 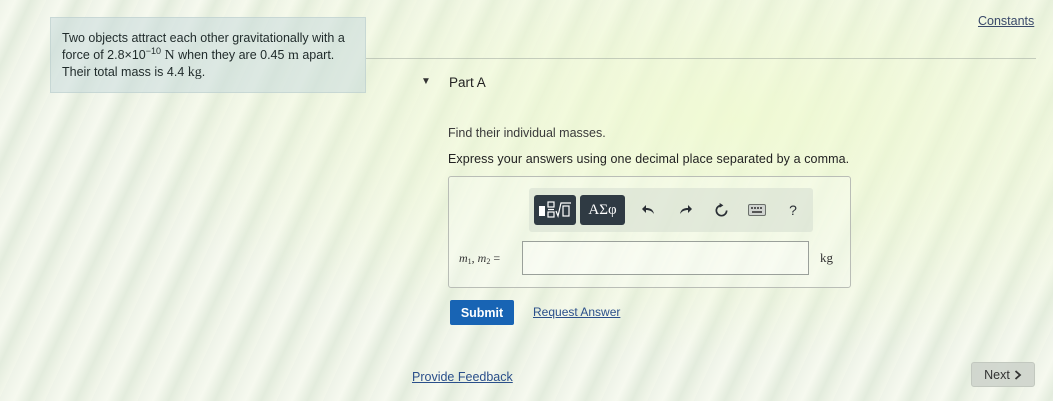 I want to click on triangle-down-icon: ▼, so click(x=426, y=81).